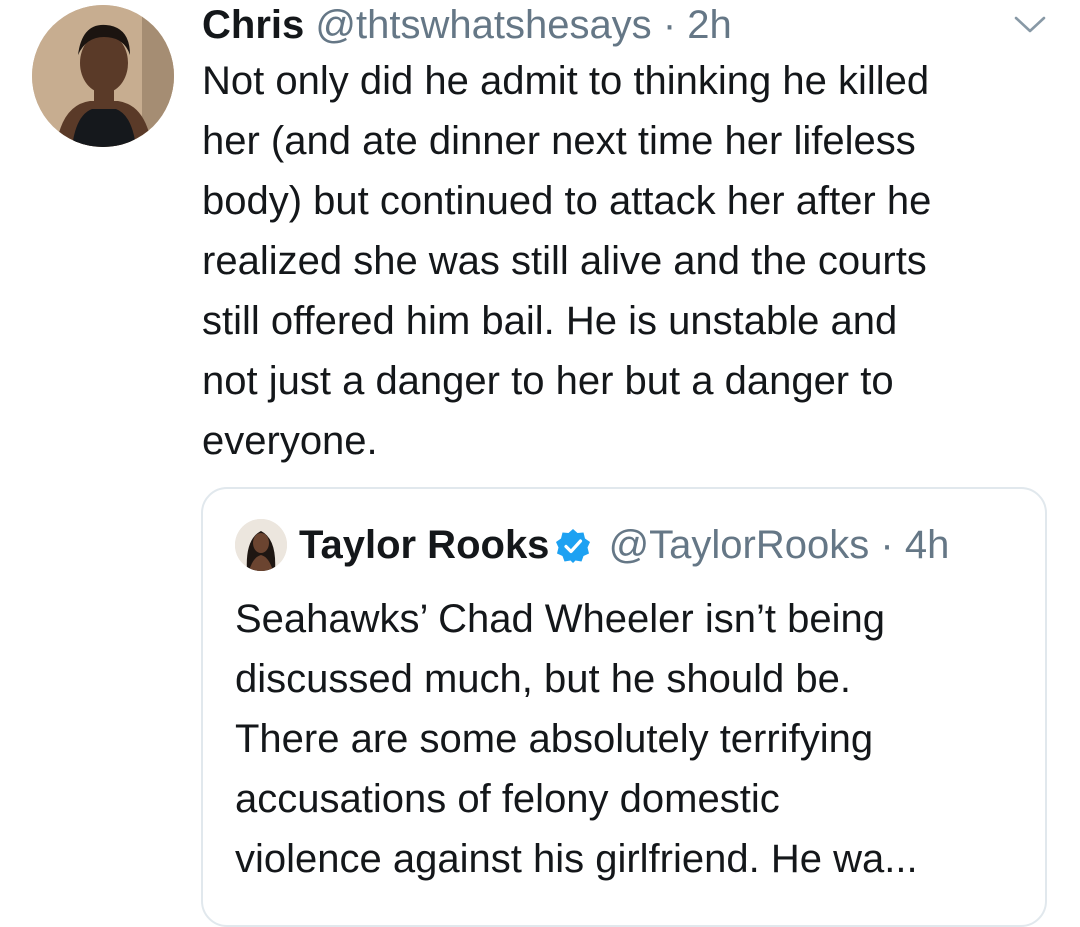 Image resolution: width=1080 pixels, height=927 pixels. What do you see at coordinates (548, 381) in the screenshot?
I see `tweet-text-line: not just a danger to her but a danger to` at bounding box center [548, 381].